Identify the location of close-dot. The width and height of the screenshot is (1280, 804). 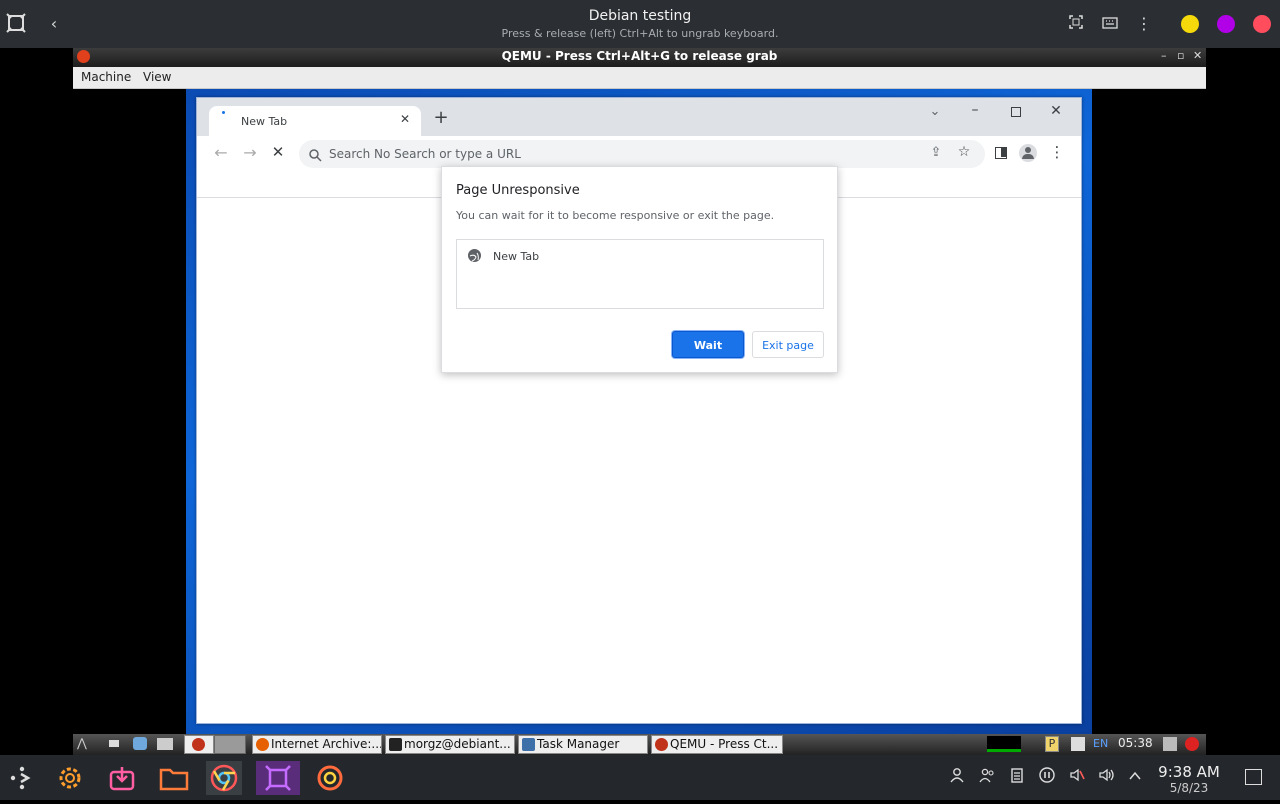
(1262, 24).